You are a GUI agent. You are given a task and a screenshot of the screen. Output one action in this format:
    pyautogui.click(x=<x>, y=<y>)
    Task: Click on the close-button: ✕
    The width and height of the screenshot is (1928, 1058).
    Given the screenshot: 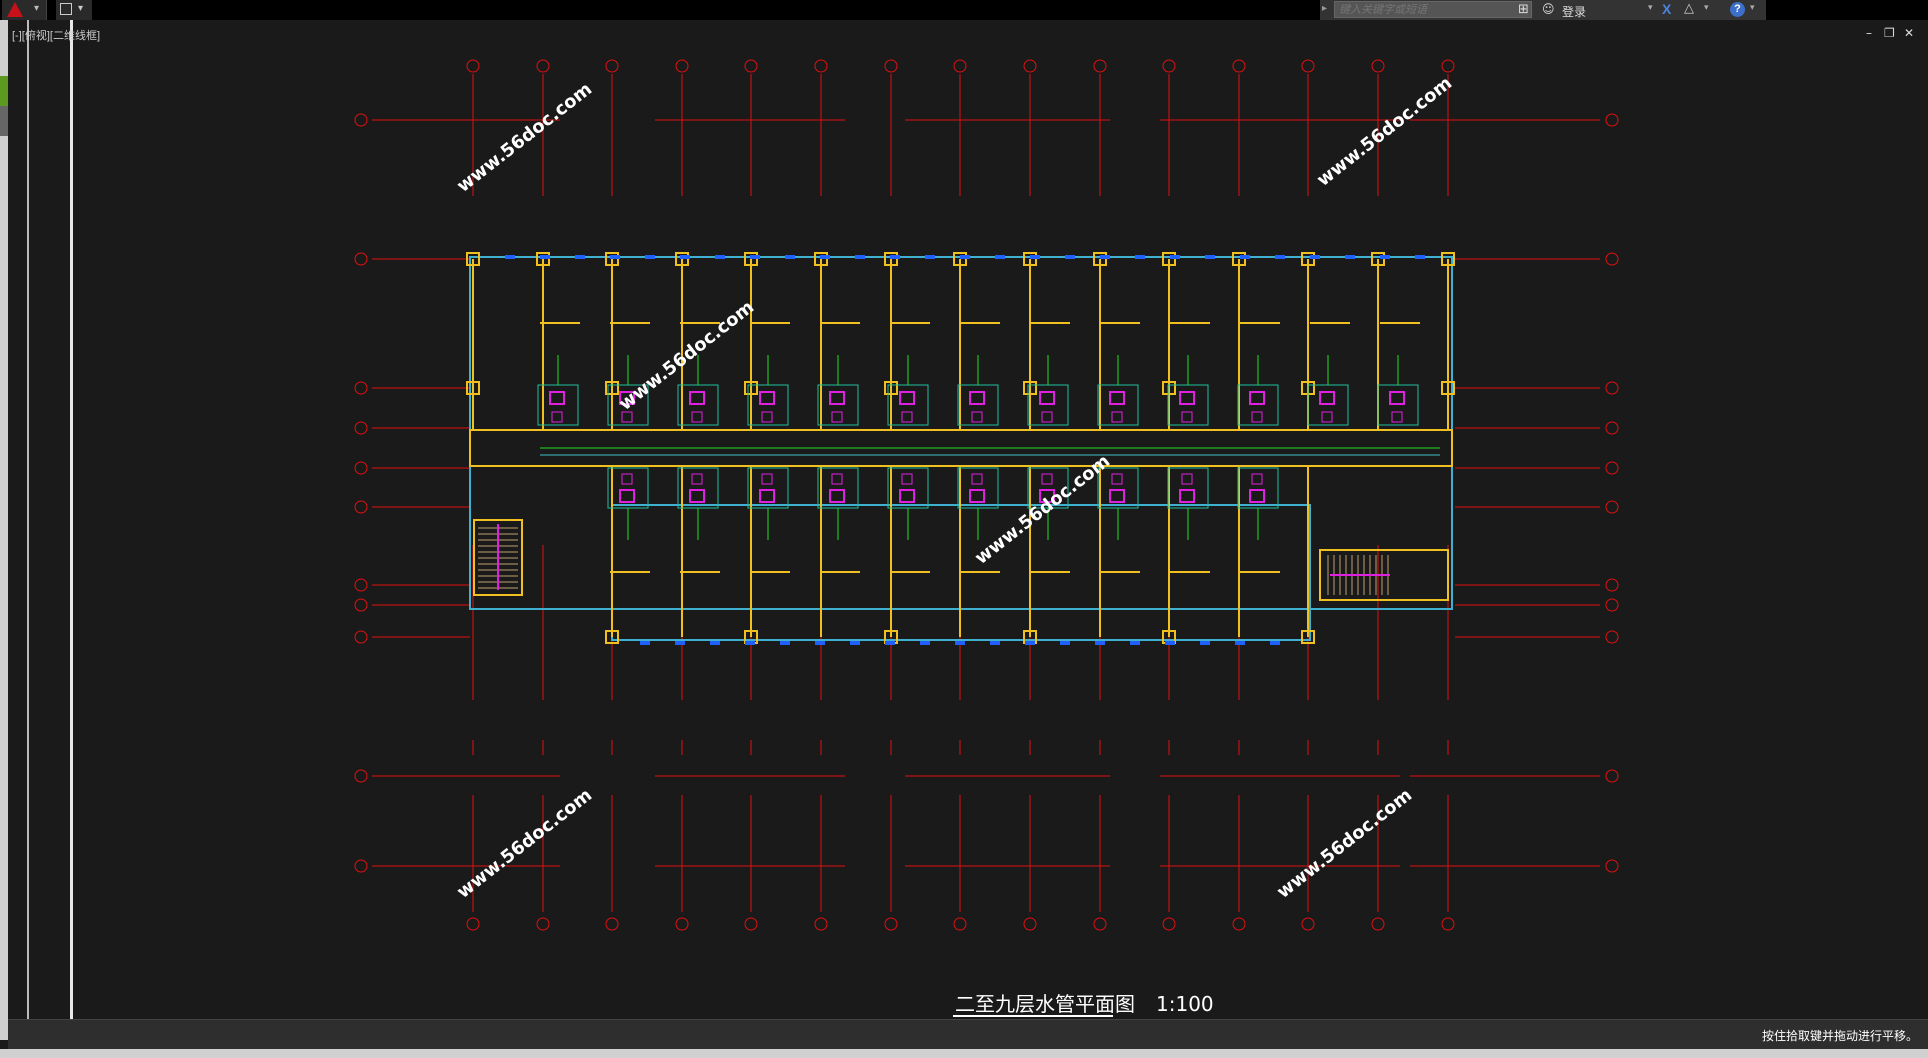 What is the action you would take?
    pyautogui.click(x=1909, y=33)
    